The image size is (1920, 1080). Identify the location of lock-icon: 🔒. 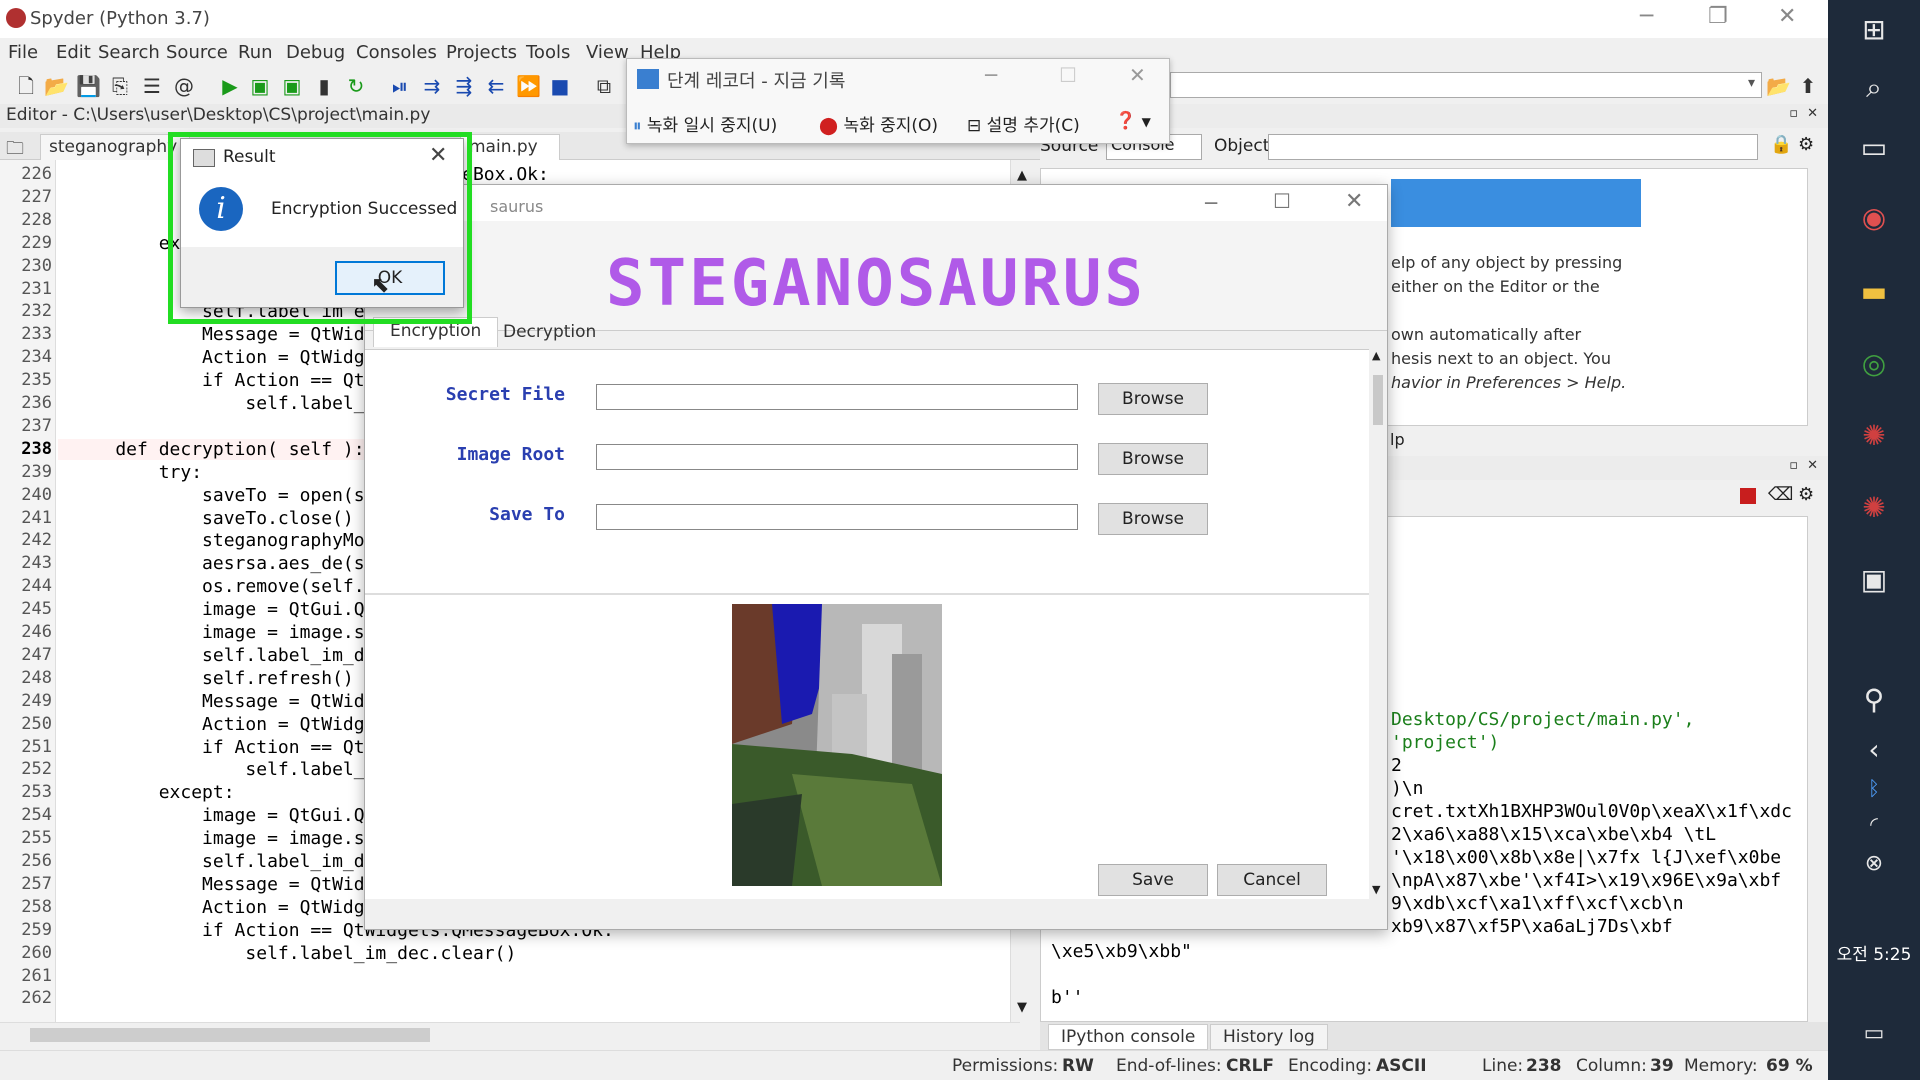
(1781, 144).